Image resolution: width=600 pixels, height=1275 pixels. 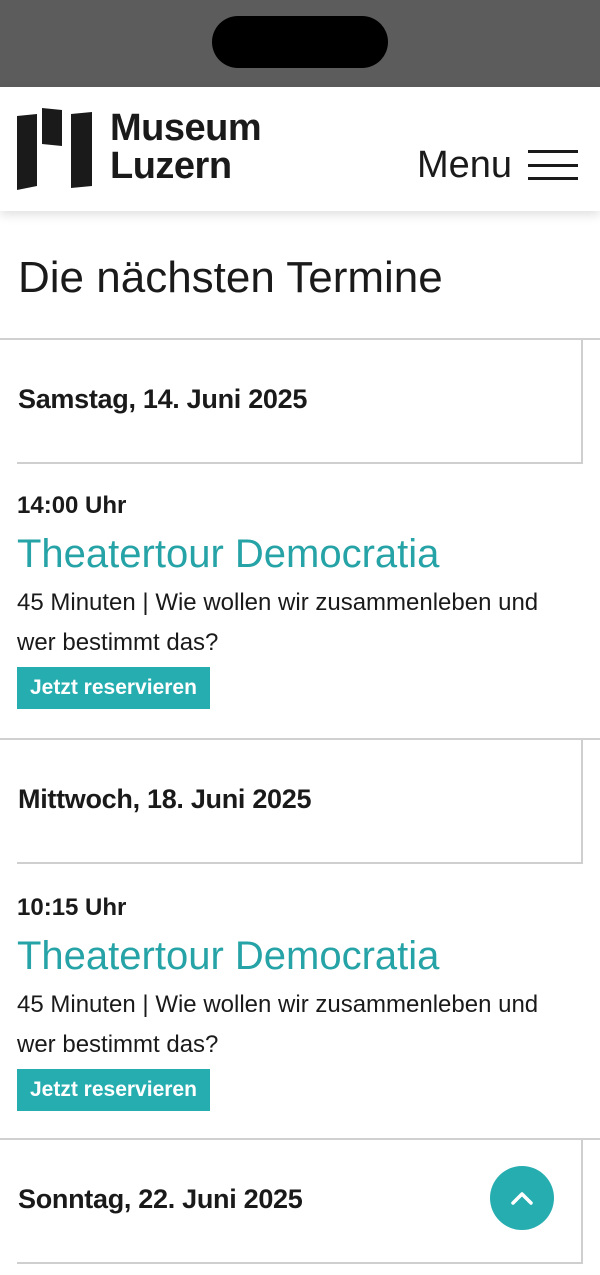 What do you see at coordinates (55, 149) in the screenshot?
I see `museum-logo-icon` at bounding box center [55, 149].